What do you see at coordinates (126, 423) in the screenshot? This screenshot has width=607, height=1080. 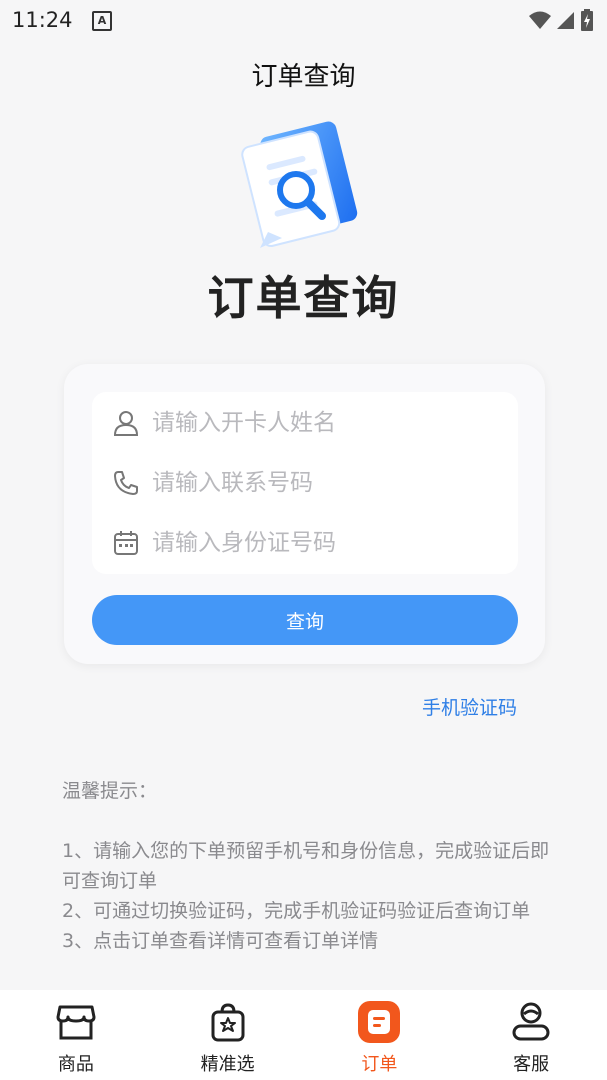 I see `user-icon` at bounding box center [126, 423].